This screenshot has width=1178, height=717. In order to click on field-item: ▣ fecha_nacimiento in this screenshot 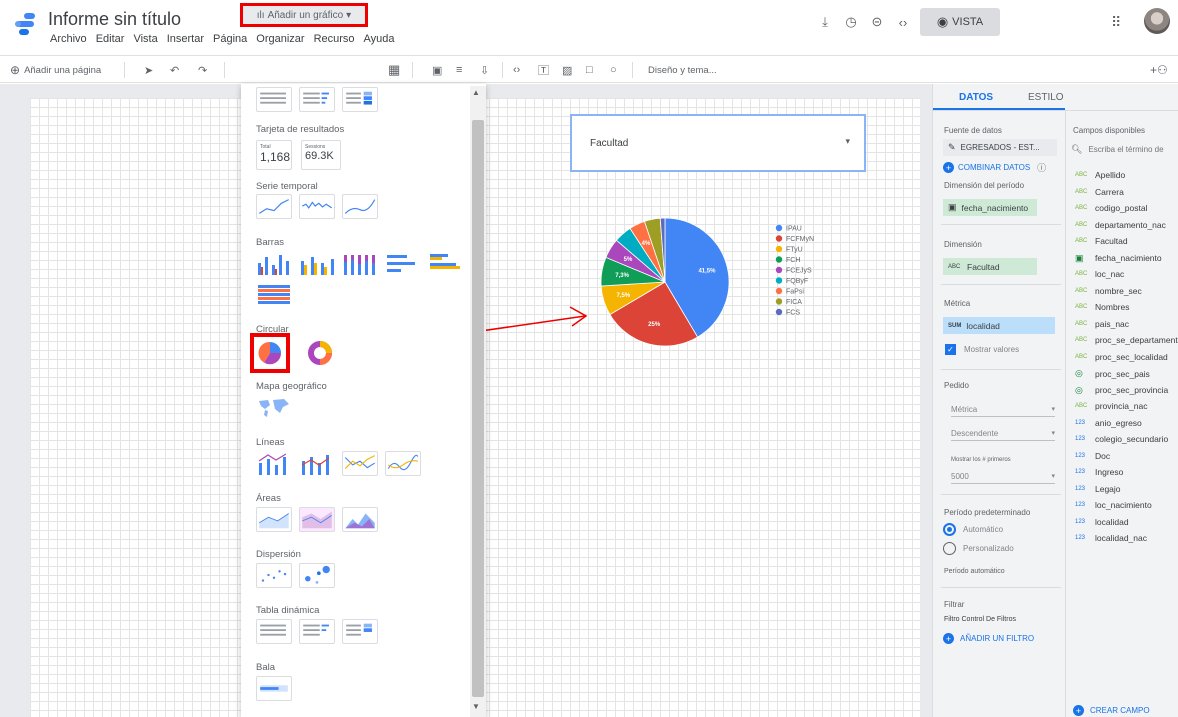, I will do `click(1118, 258)`.